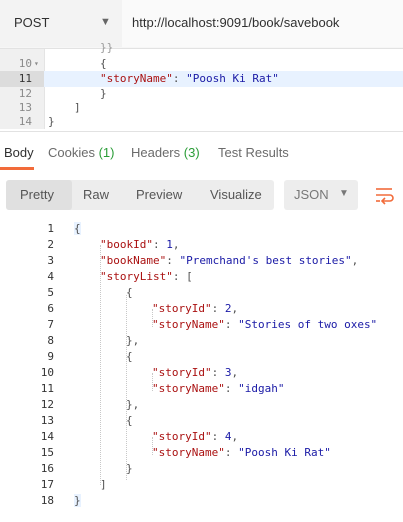  What do you see at coordinates (71, 152) in the screenshot?
I see `tab-label: Cookies` at bounding box center [71, 152].